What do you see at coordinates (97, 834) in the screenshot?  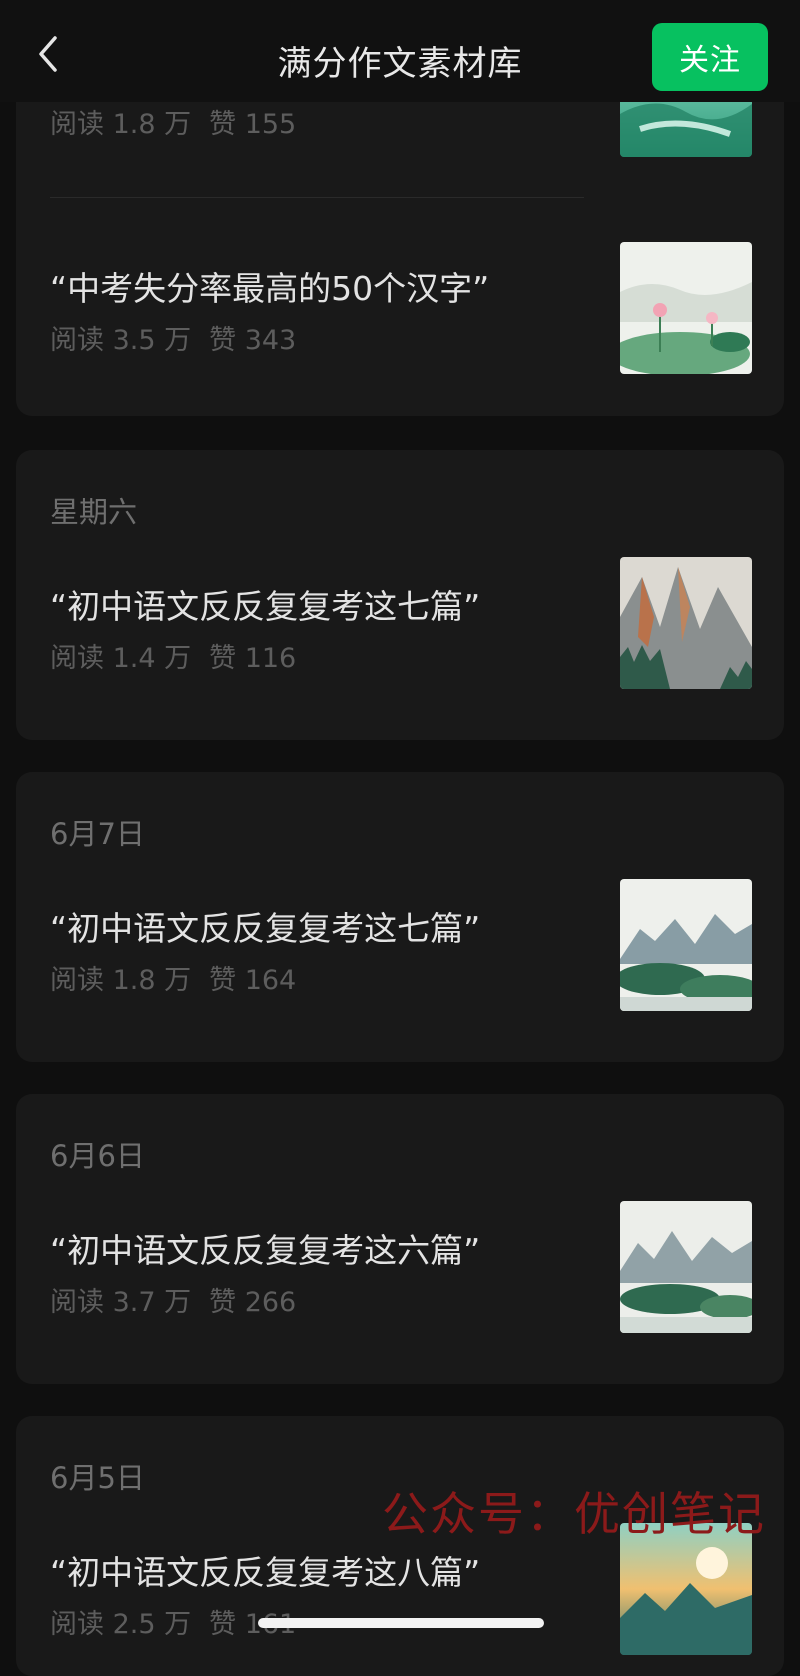 I see `publish-date: 6月7日` at bounding box center [97, 834].